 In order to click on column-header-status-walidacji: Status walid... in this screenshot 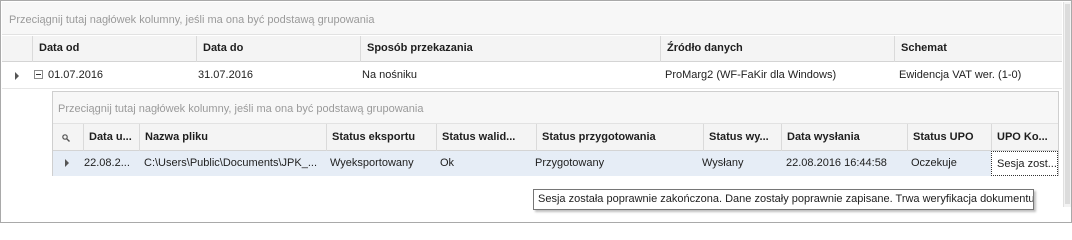, I will do `click(486, 137)`.